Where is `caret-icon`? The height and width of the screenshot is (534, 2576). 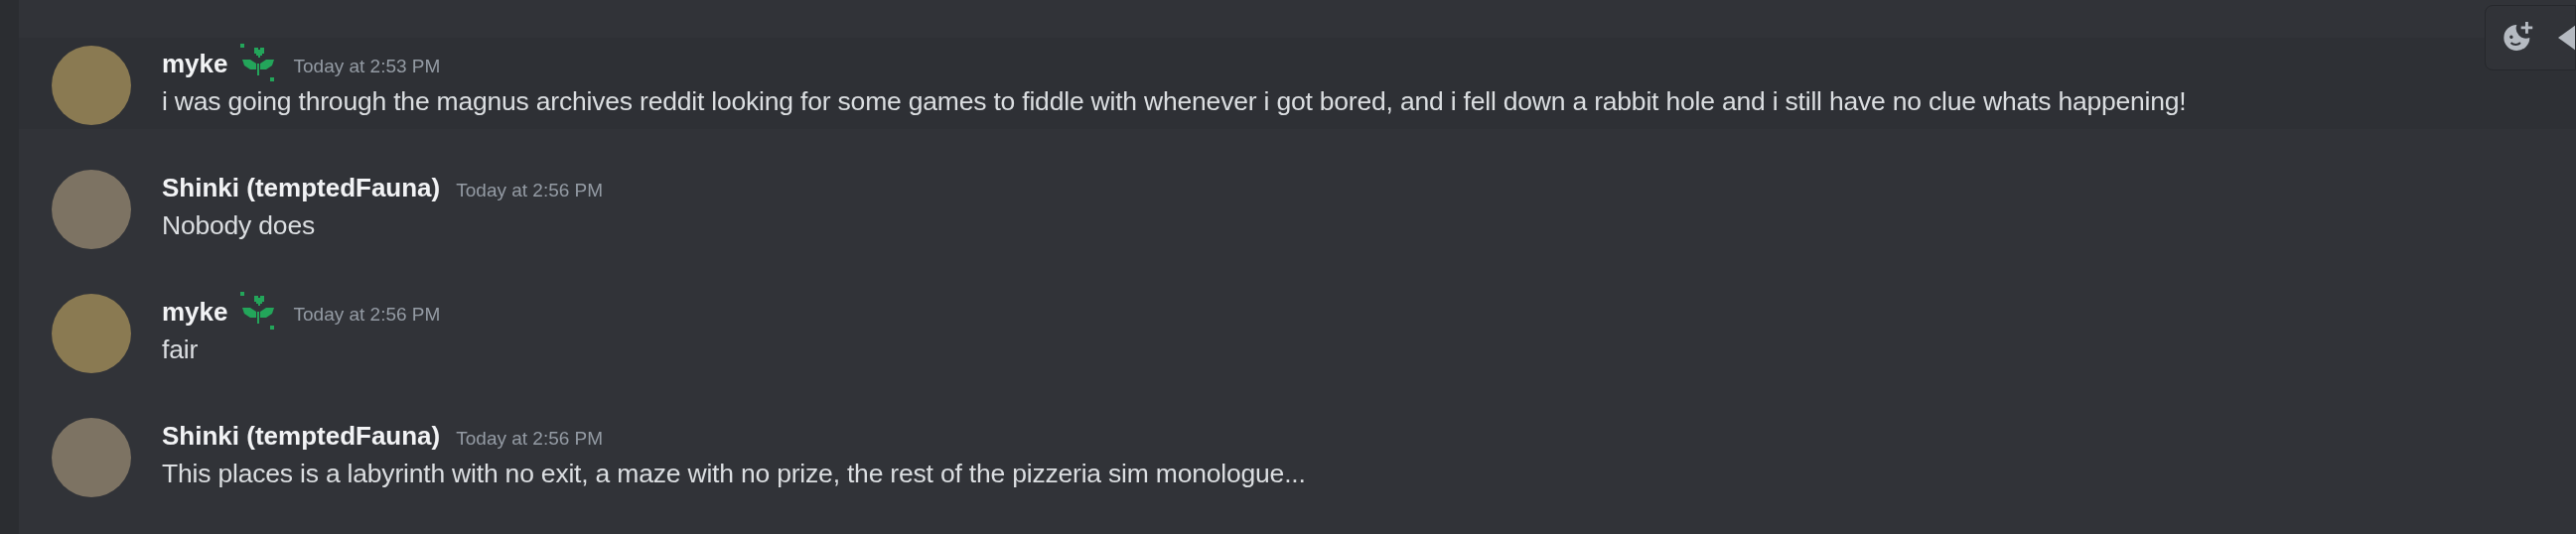
caret-icon is located at coordinates (2566, 38).